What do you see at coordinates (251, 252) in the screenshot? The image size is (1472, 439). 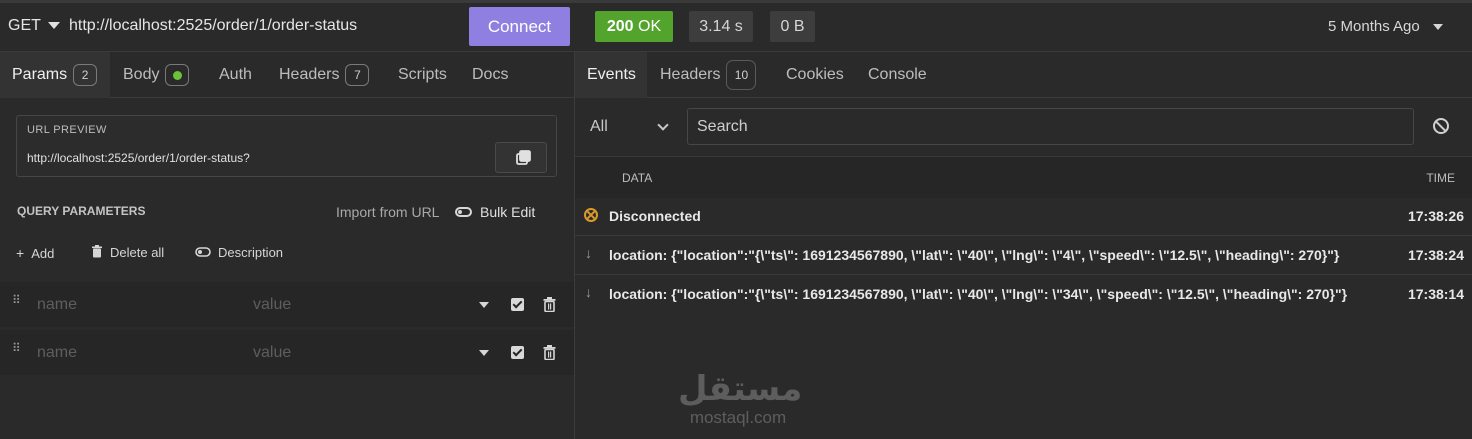 I see `description-label: Description` at bounding box center [251, 252].